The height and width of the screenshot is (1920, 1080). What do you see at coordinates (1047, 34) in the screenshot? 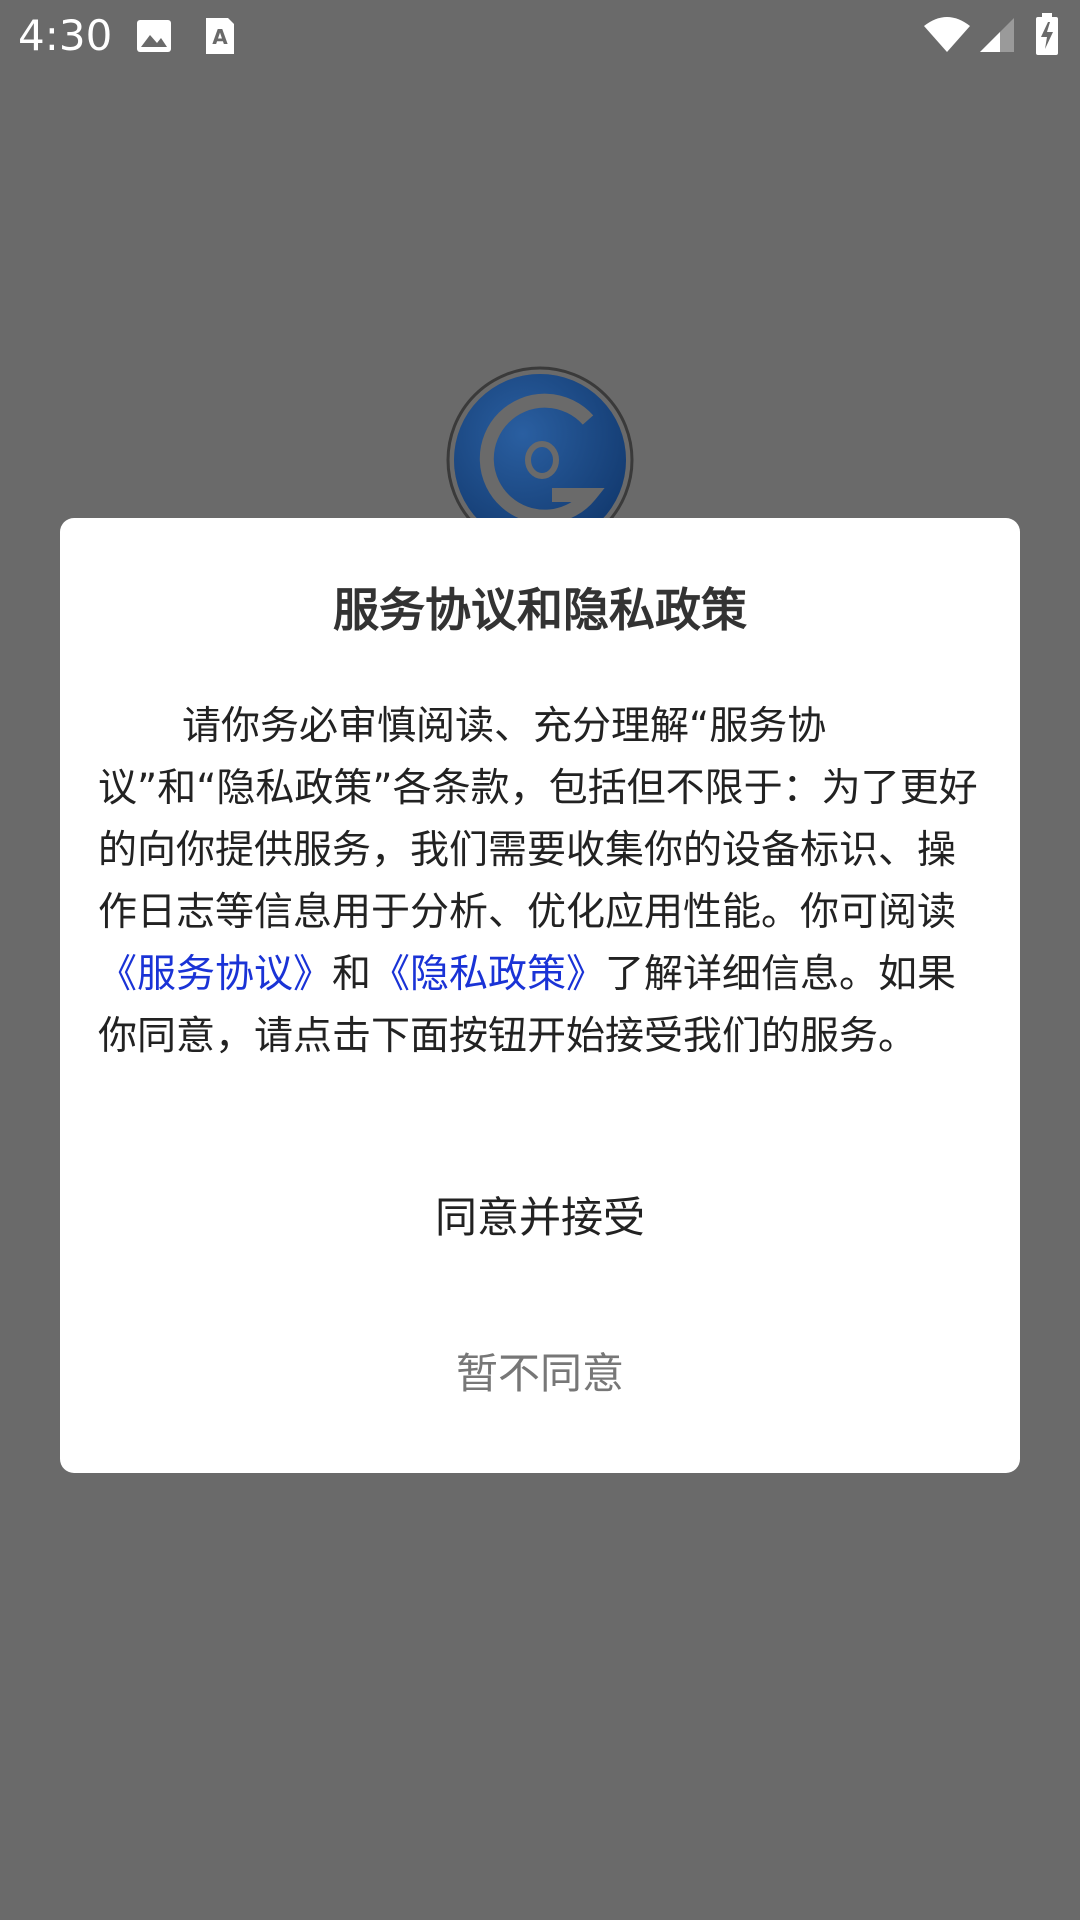
I see `battery-charging-icon` at bounding box center [1047, 34].